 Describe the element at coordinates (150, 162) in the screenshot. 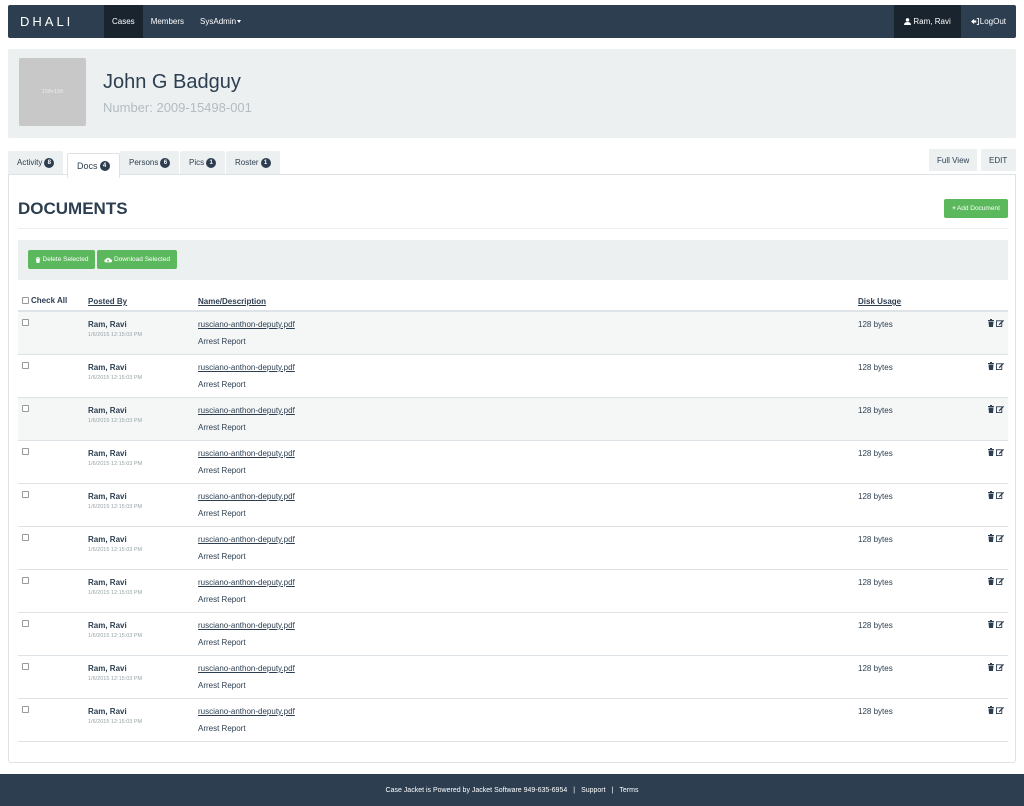

I see `tab-persons: Persons 6` at that location.